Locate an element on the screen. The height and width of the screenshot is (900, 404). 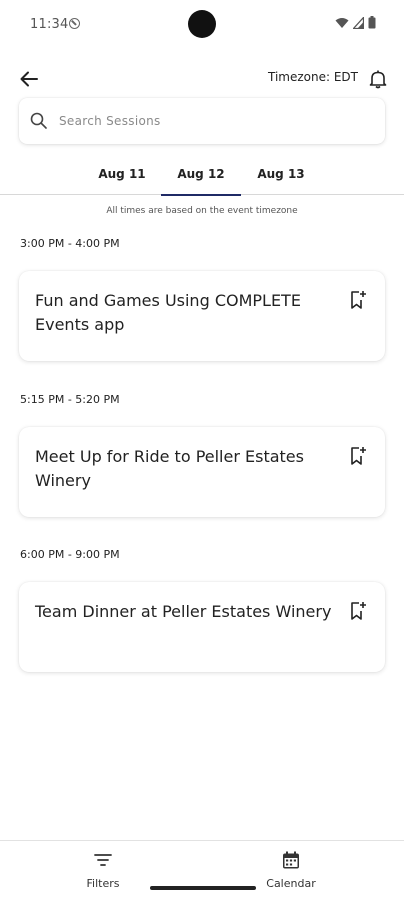
tab-aug-13: Aug 13 is located at coordinates (281, 173).